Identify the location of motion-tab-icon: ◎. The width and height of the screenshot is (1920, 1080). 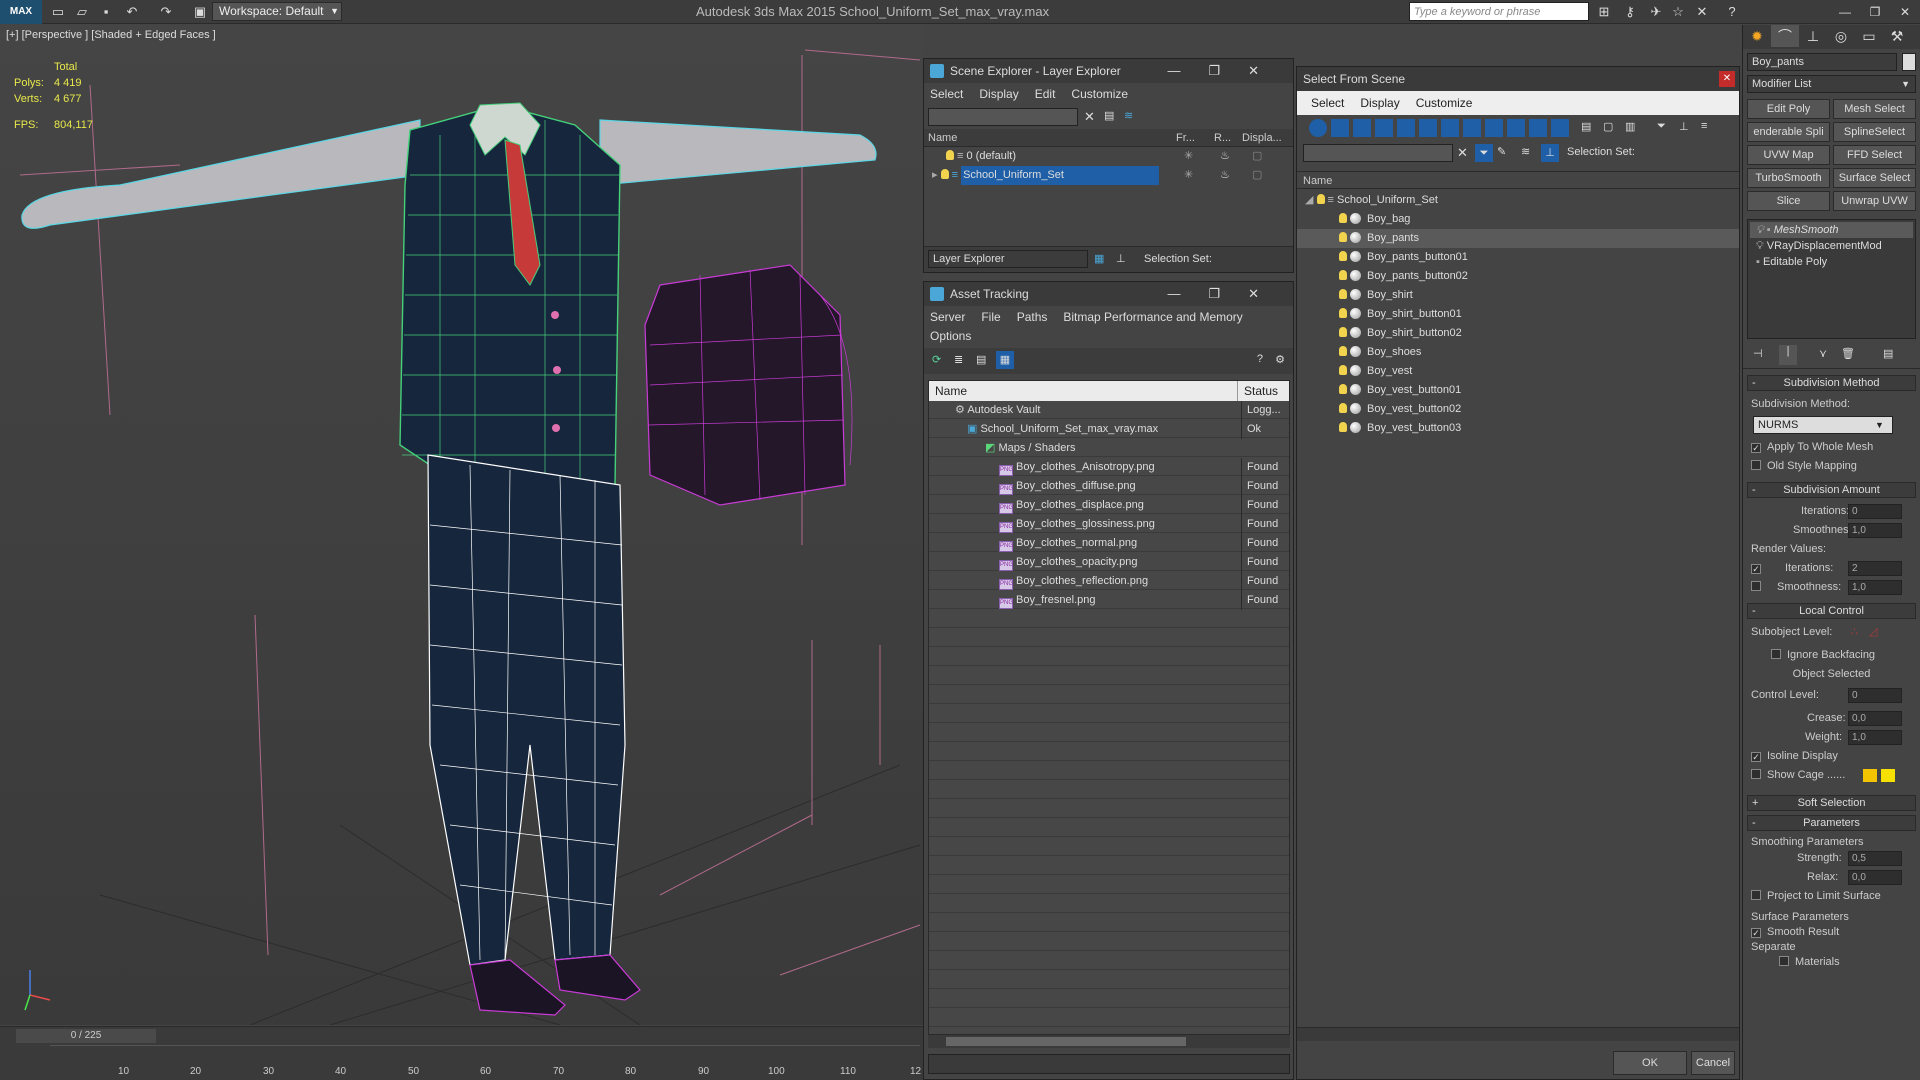
(1841, 36).